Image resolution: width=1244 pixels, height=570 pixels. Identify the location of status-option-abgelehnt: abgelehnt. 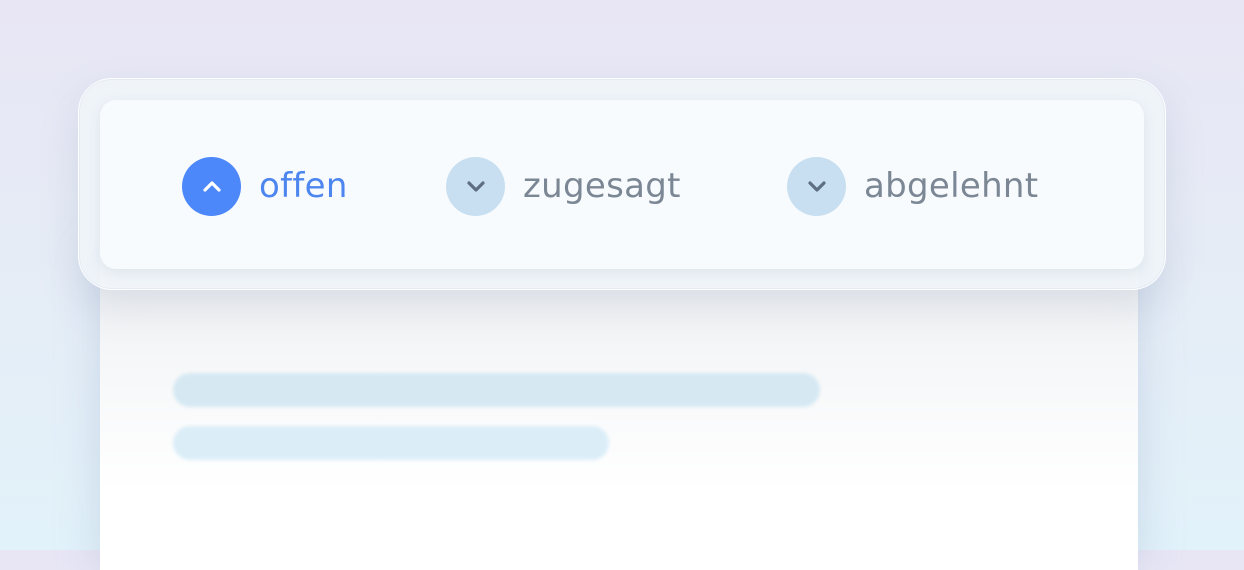
(912, 186).